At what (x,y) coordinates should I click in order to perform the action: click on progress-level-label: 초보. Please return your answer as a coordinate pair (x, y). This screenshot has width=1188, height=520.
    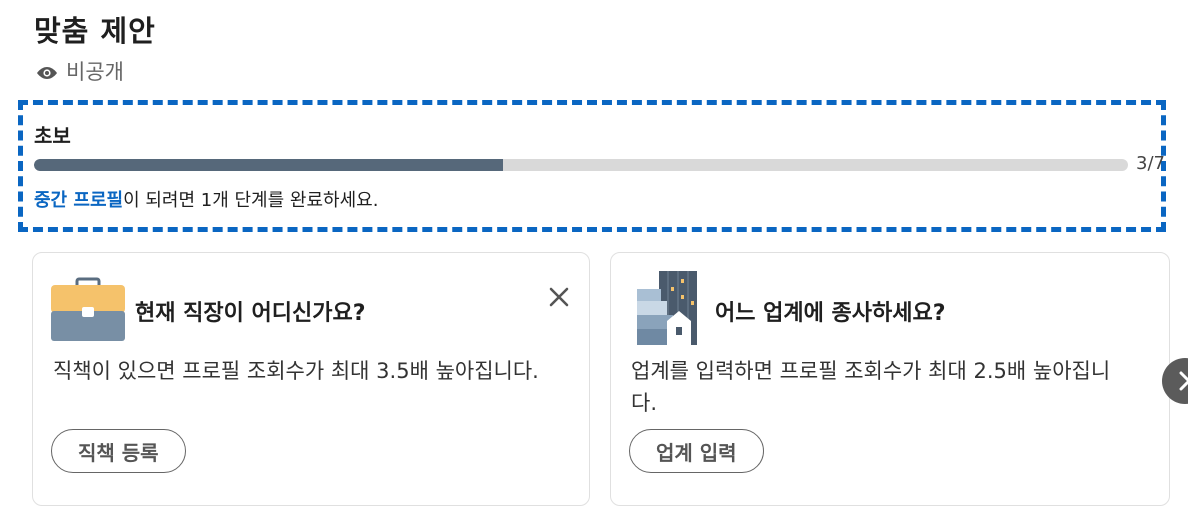
    Looking at the image, I should click on (52, 136).